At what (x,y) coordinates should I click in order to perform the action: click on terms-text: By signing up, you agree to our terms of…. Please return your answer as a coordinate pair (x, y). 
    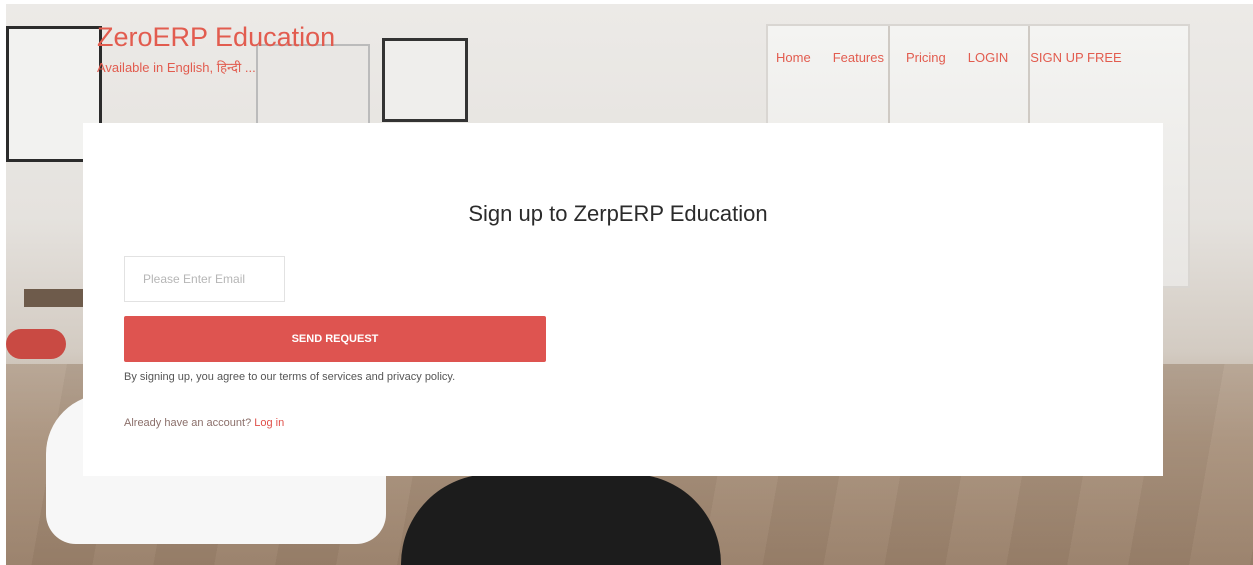
    Looking at the image, I should click on (290, 377).